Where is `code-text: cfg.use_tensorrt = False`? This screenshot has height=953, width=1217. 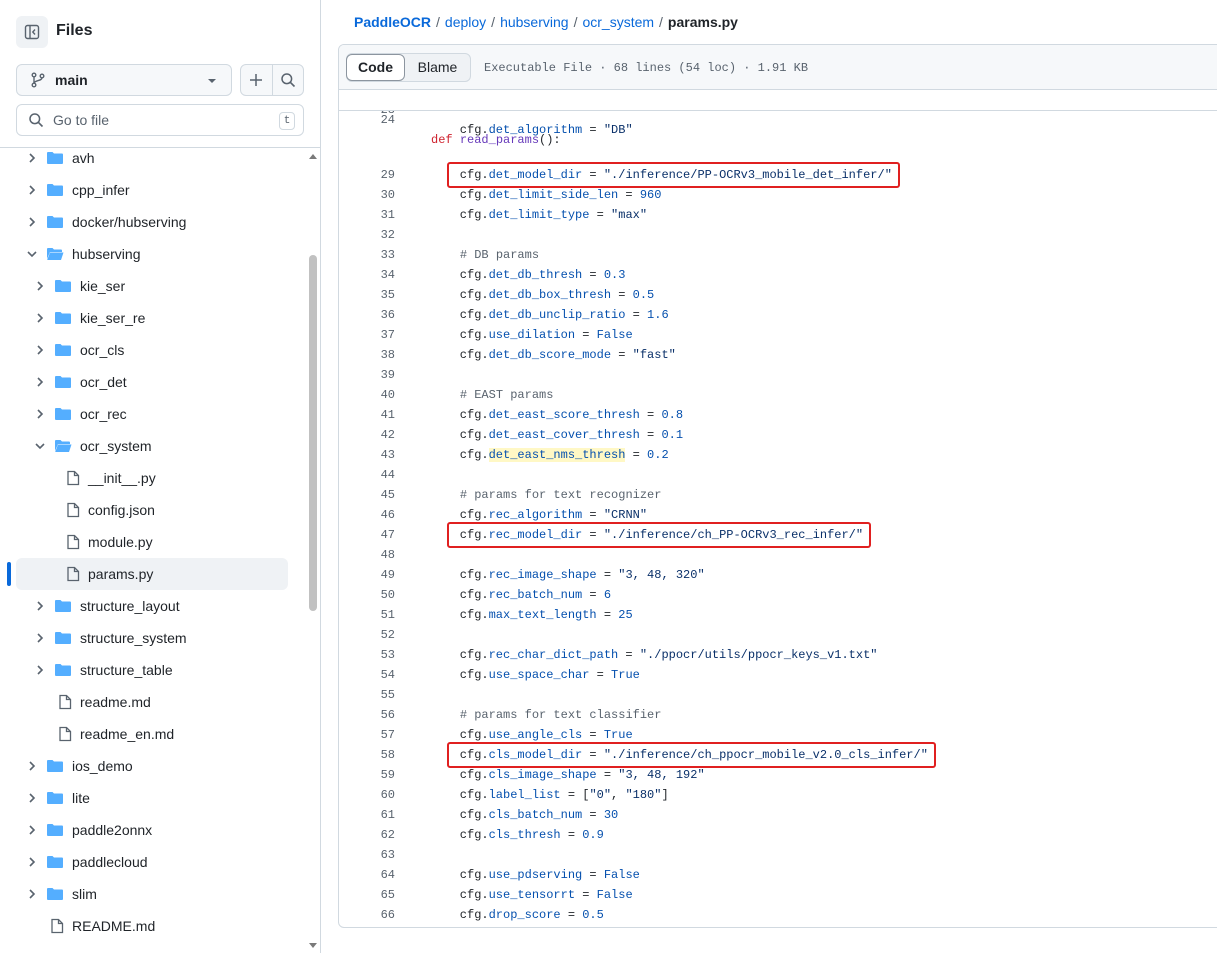 code-text: cfg.use_tensorrt = False is located at coordinates (532, 895).